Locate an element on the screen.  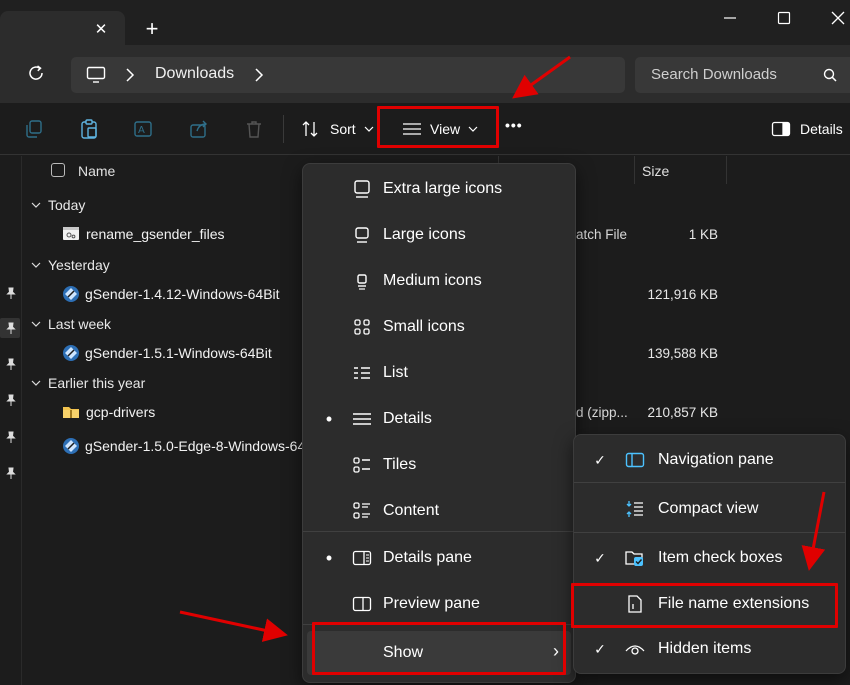
arrow-to-view is located at coordinates (541, 77).